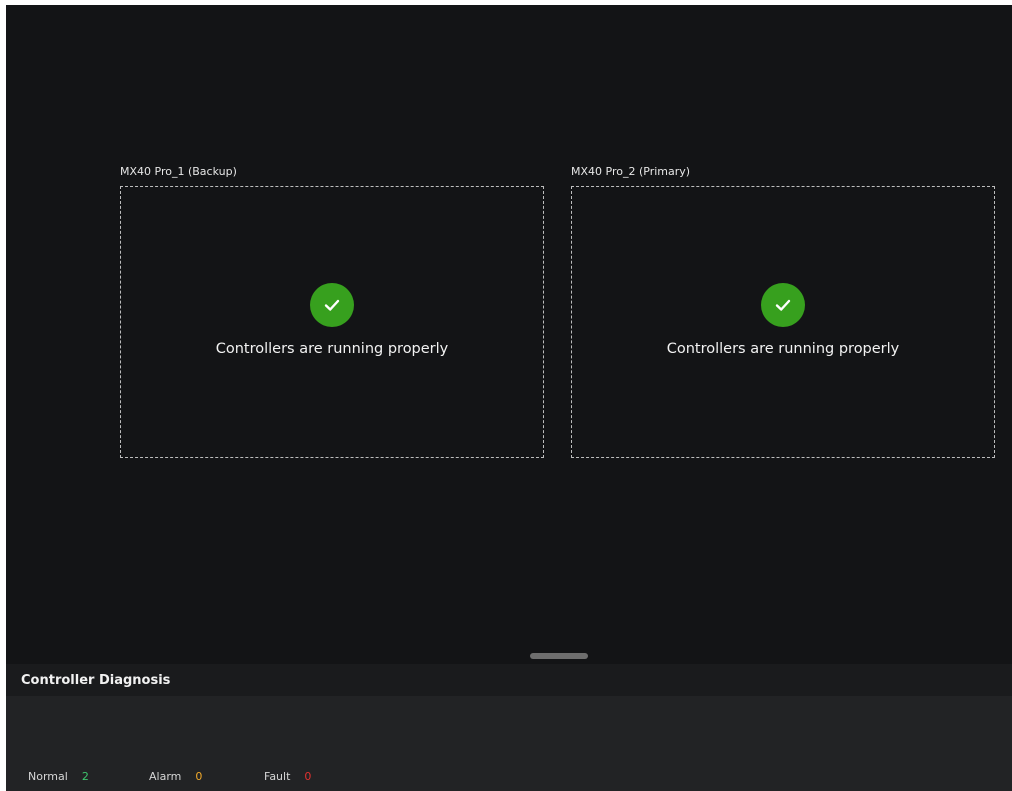  What do you see at coordinates (96, 680) in the screenshot?
I see `diagnosis-title: Controller Diagnosis` at bounding box center [96, 680].